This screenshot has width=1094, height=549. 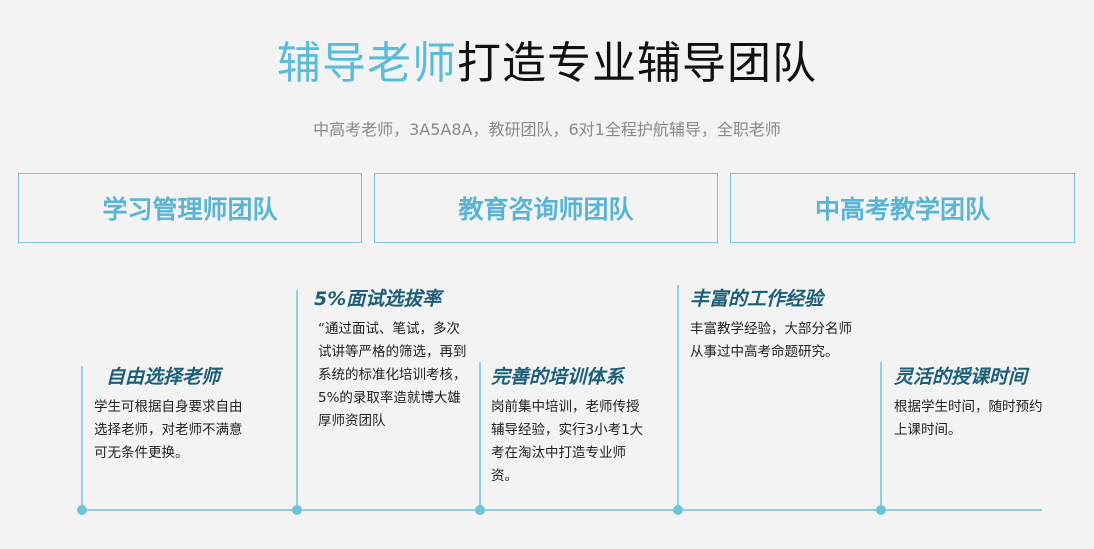 I want to click on timeline-card-flexible-time: 灵活的授课时间 根据学生时间，随时预约上课时间。, so click(x=969, y=403).